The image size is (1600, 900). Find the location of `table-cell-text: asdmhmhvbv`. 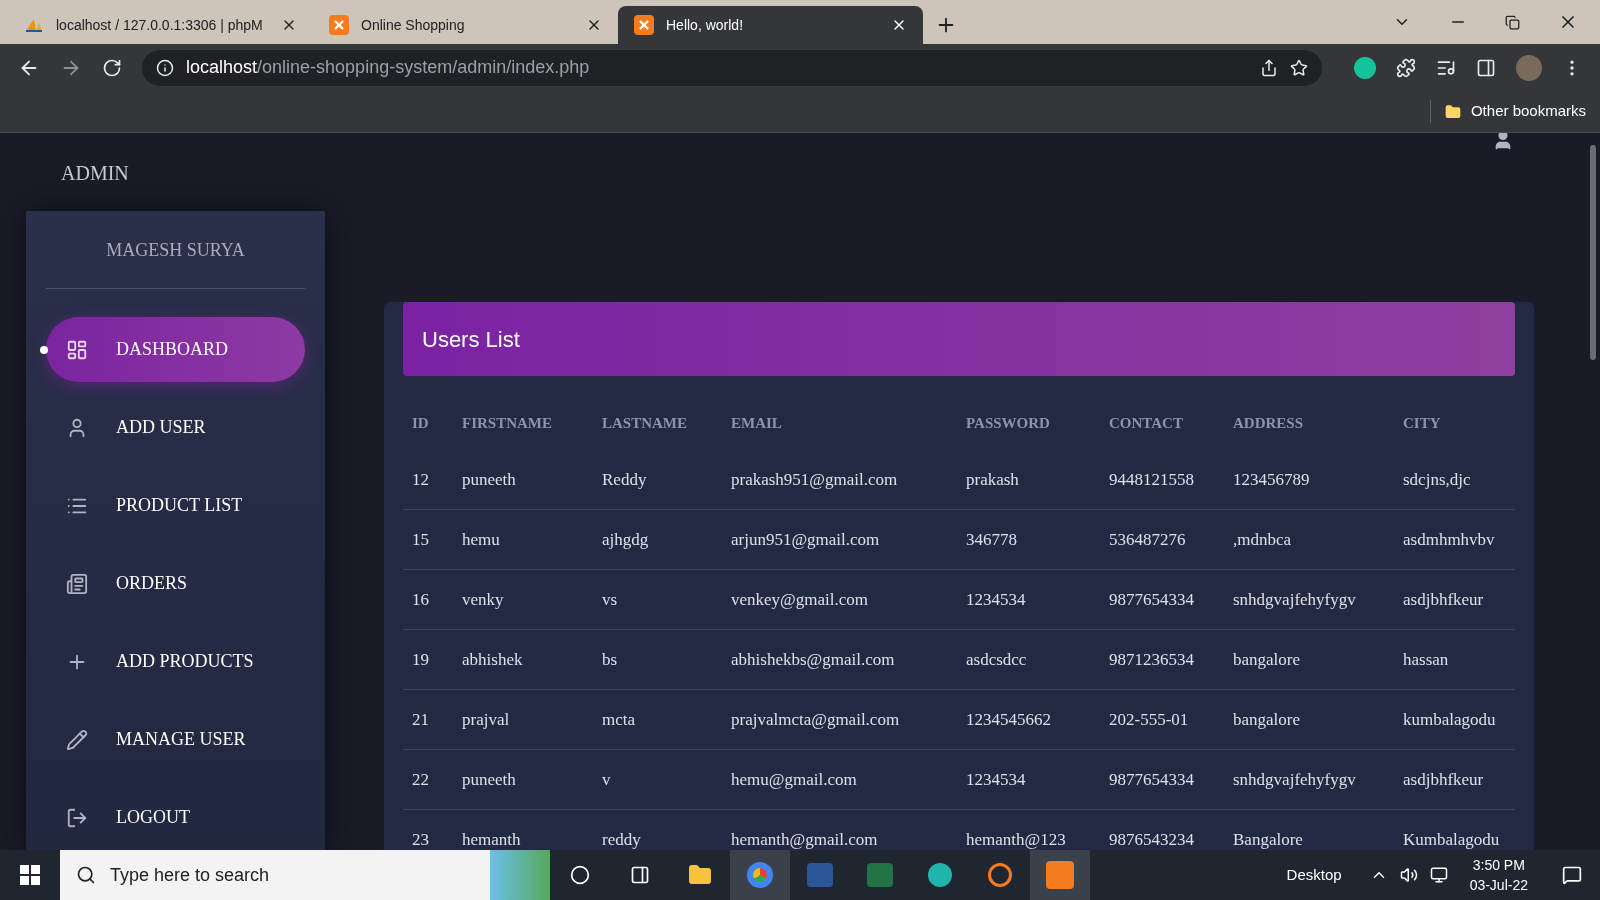

table-cell-text: asdmhmhvbv is located at coordinates (1449, 539).